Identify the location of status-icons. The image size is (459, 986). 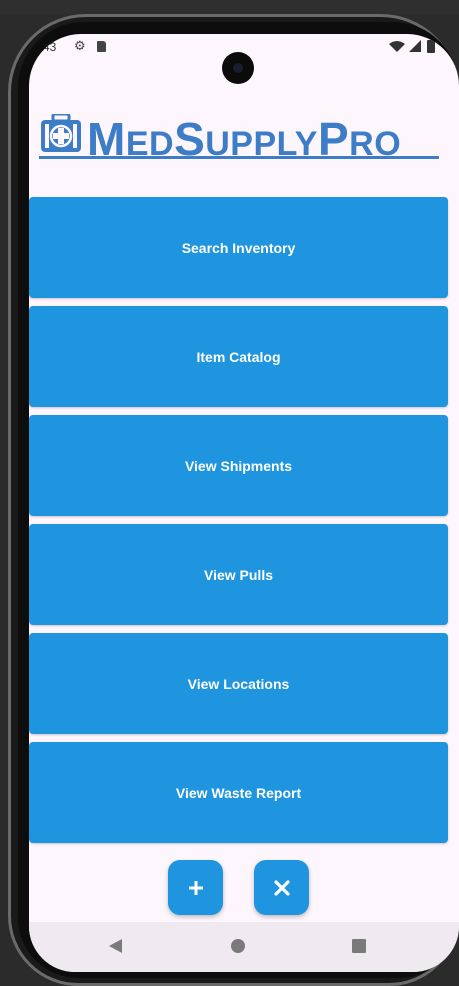
(412, 46).